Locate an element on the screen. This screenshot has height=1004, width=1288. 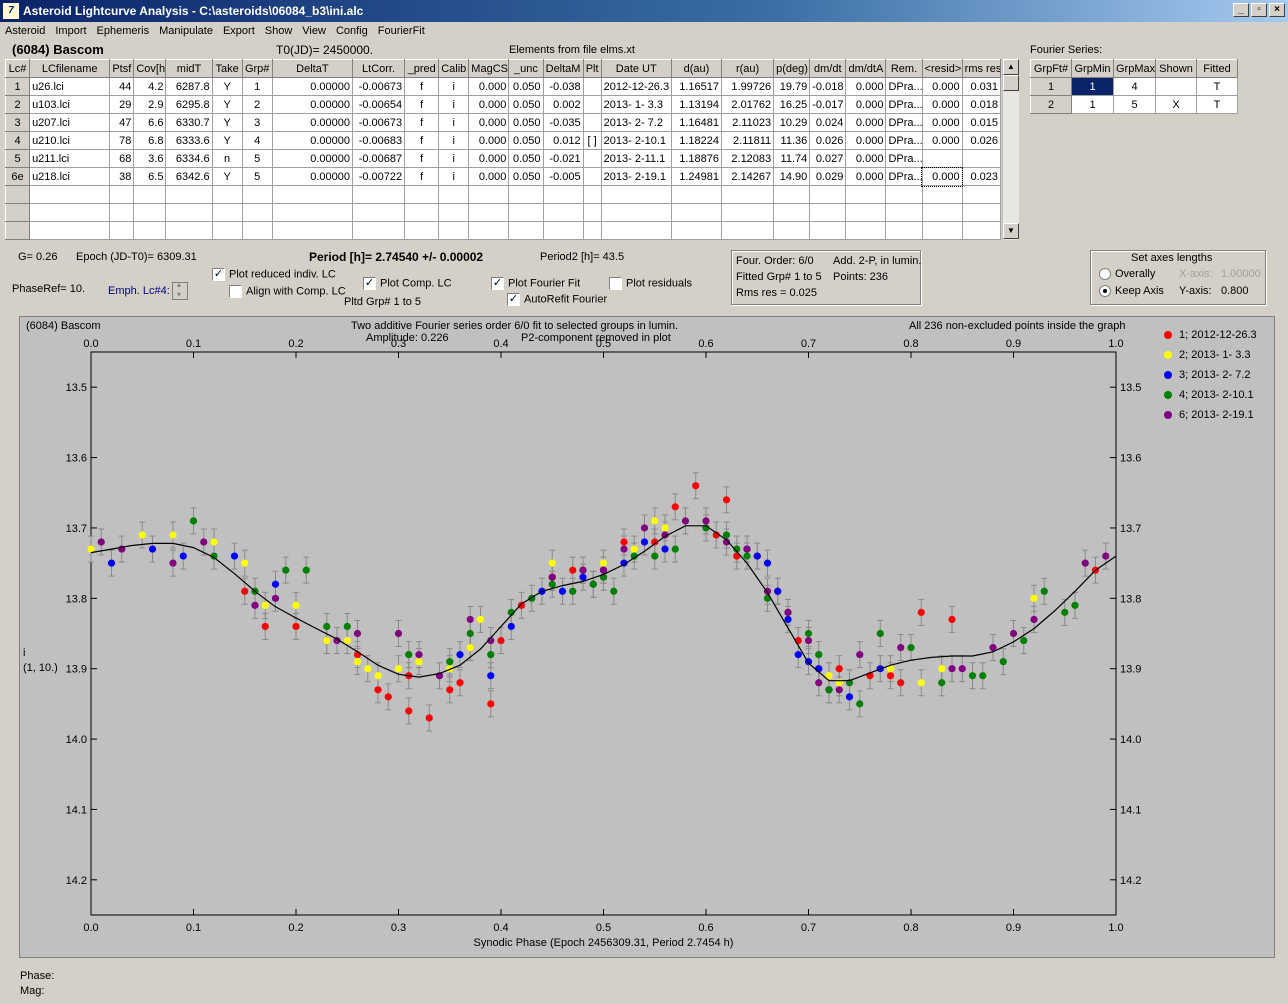
table-cell: 2013- 2-10.1 is located at coordinates (636, 140).